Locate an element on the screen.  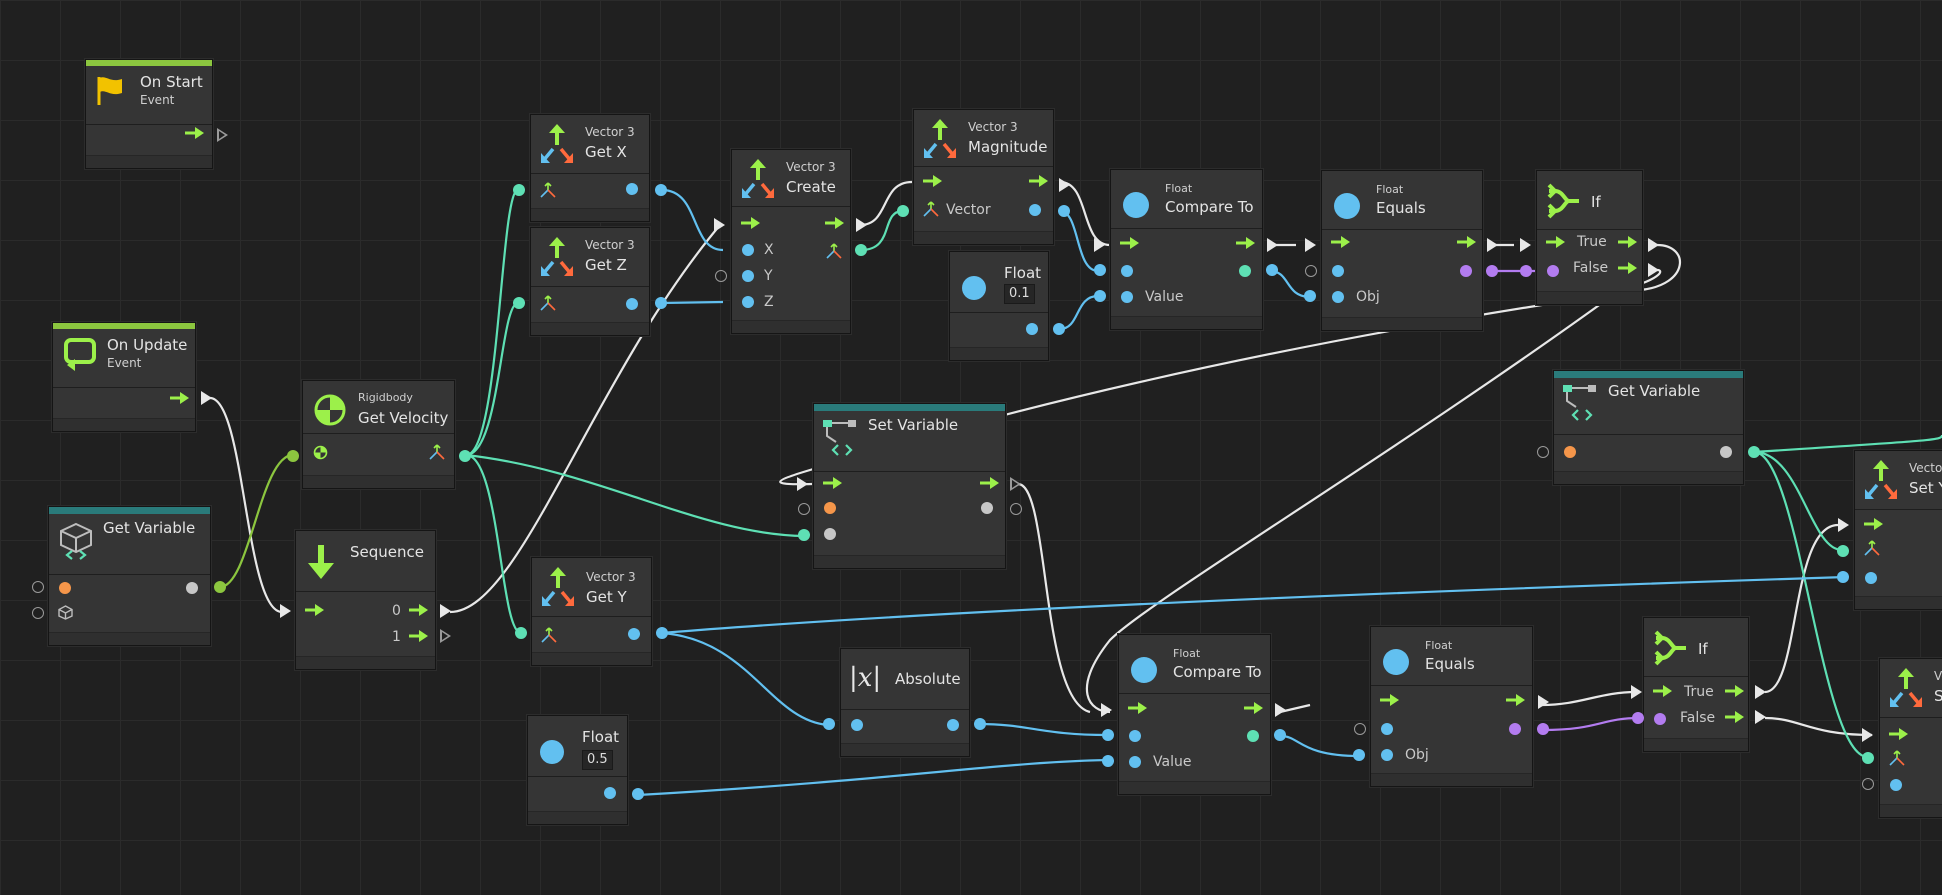
float-01-node: Float 0.1 is located at coordinates (999, 306).